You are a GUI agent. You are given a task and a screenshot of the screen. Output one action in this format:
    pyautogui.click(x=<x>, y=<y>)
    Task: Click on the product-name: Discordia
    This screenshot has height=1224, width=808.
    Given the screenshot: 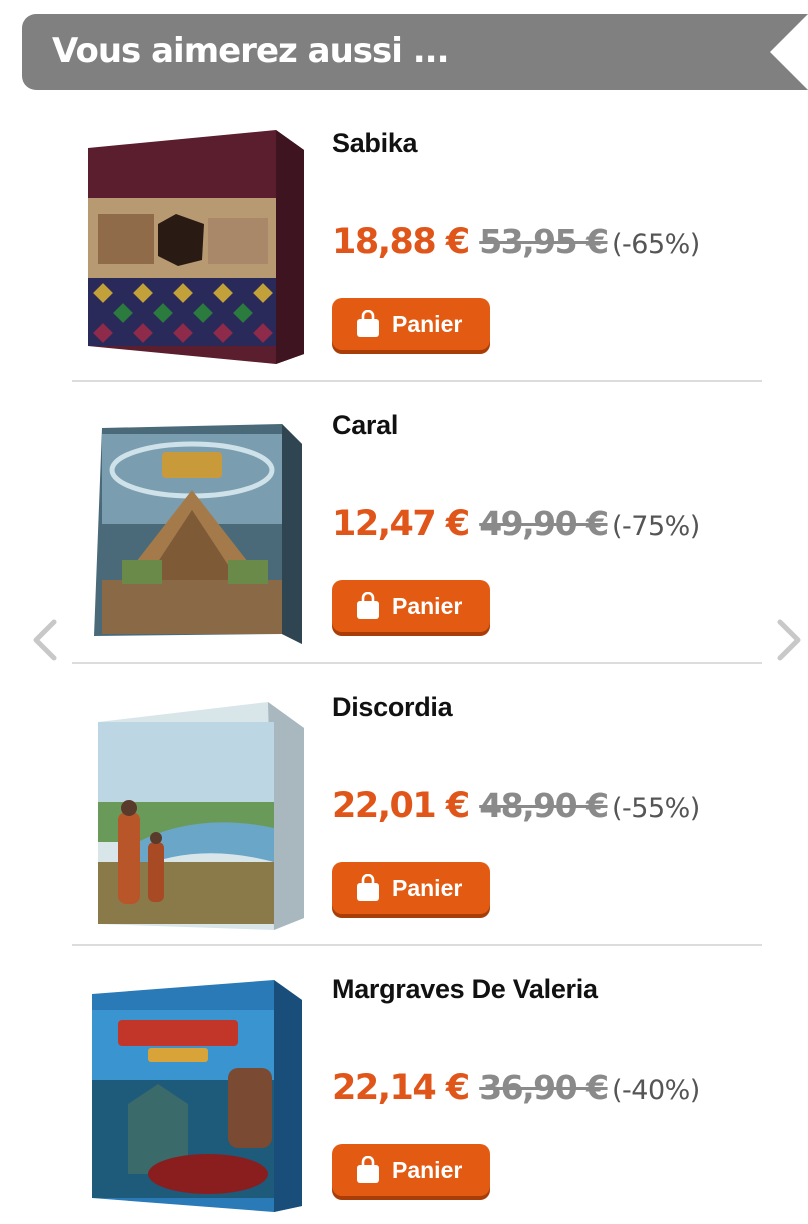 What is the action you would take?
    pyautogui.click(x=392, y=707)
    